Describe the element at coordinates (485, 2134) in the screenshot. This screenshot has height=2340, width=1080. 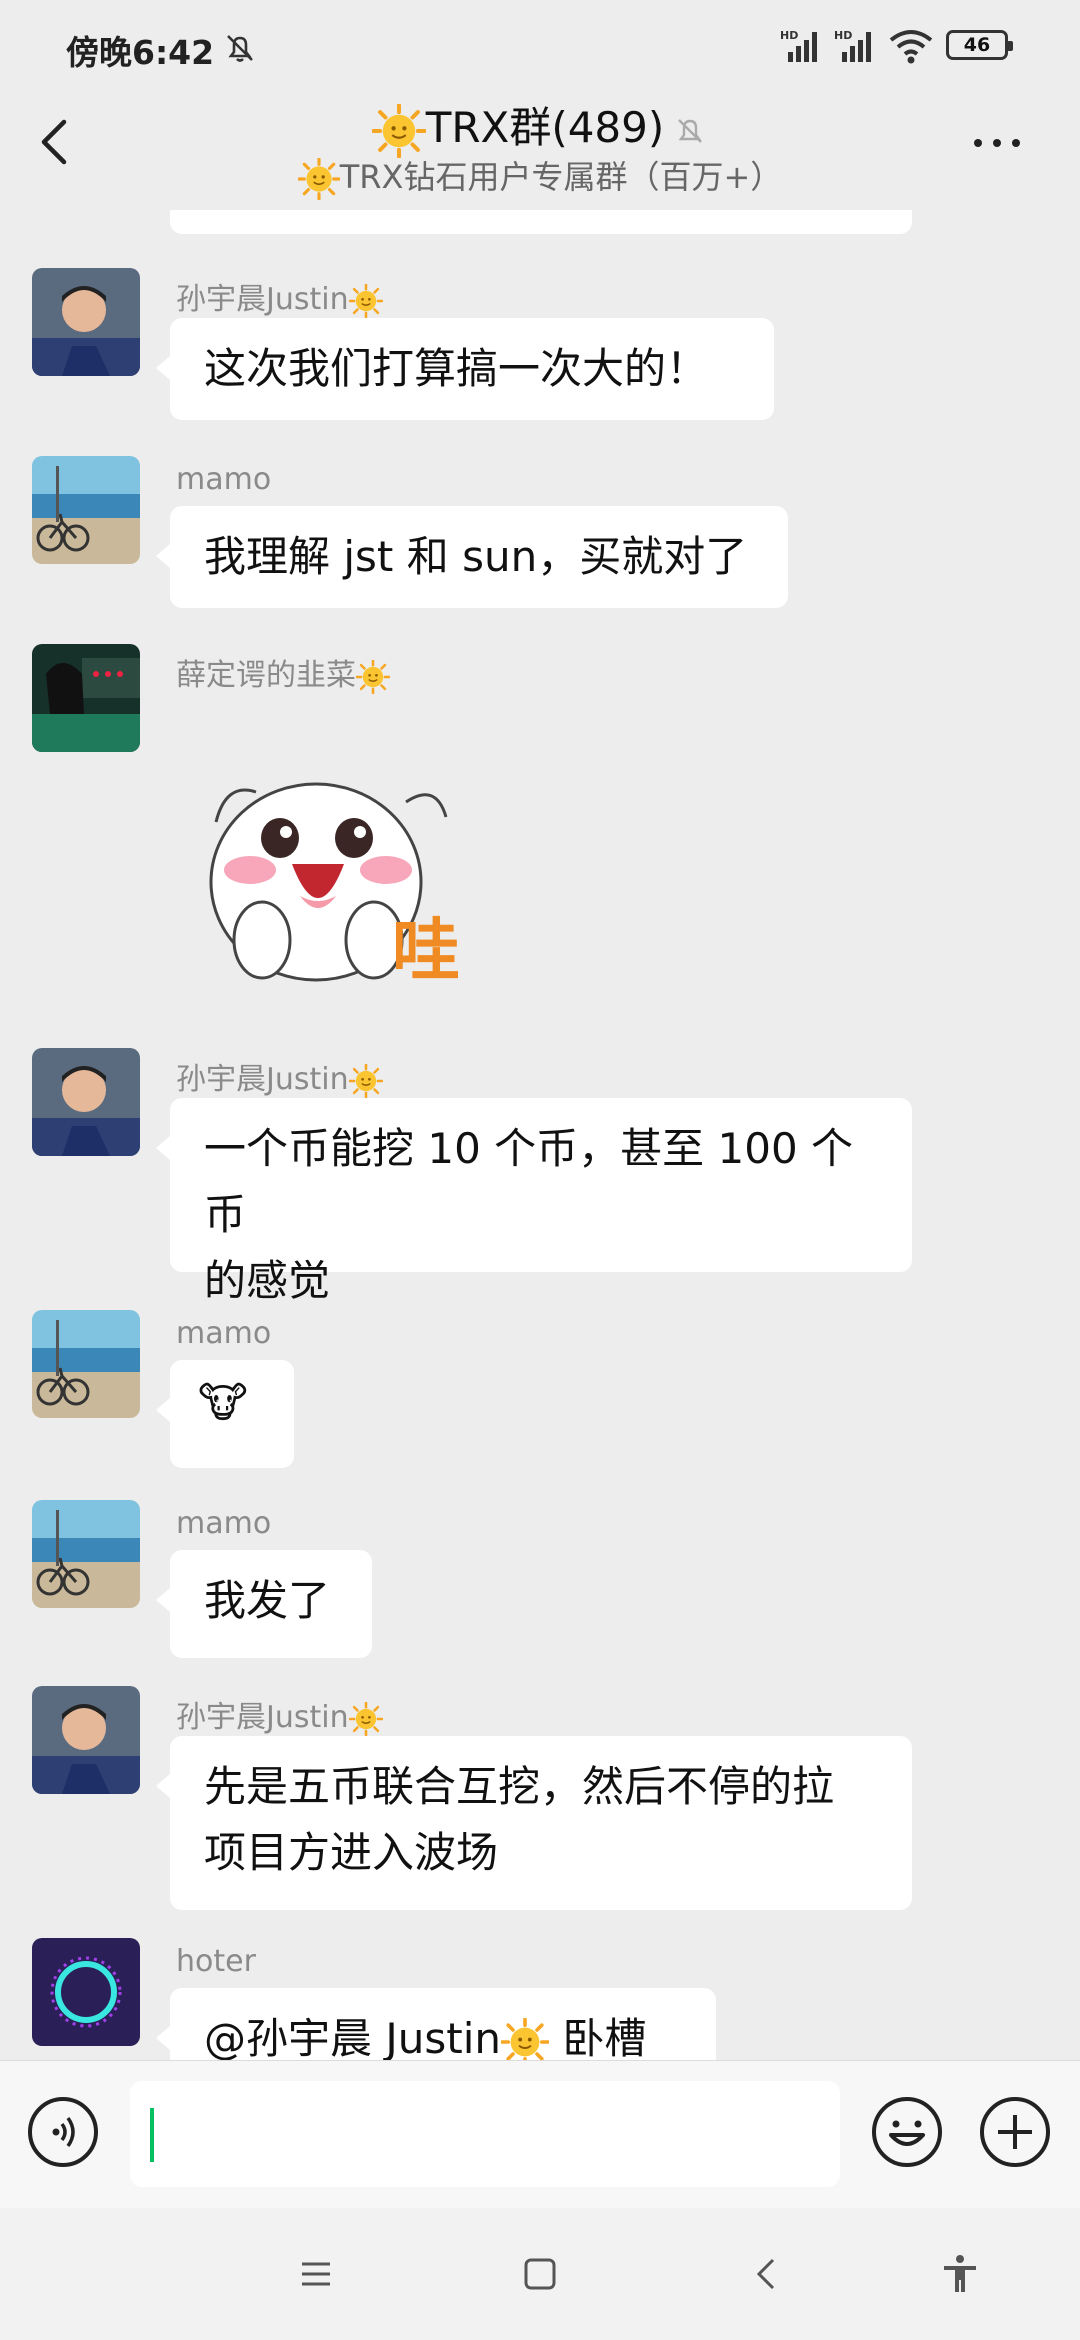
I see `message-input` at that location.